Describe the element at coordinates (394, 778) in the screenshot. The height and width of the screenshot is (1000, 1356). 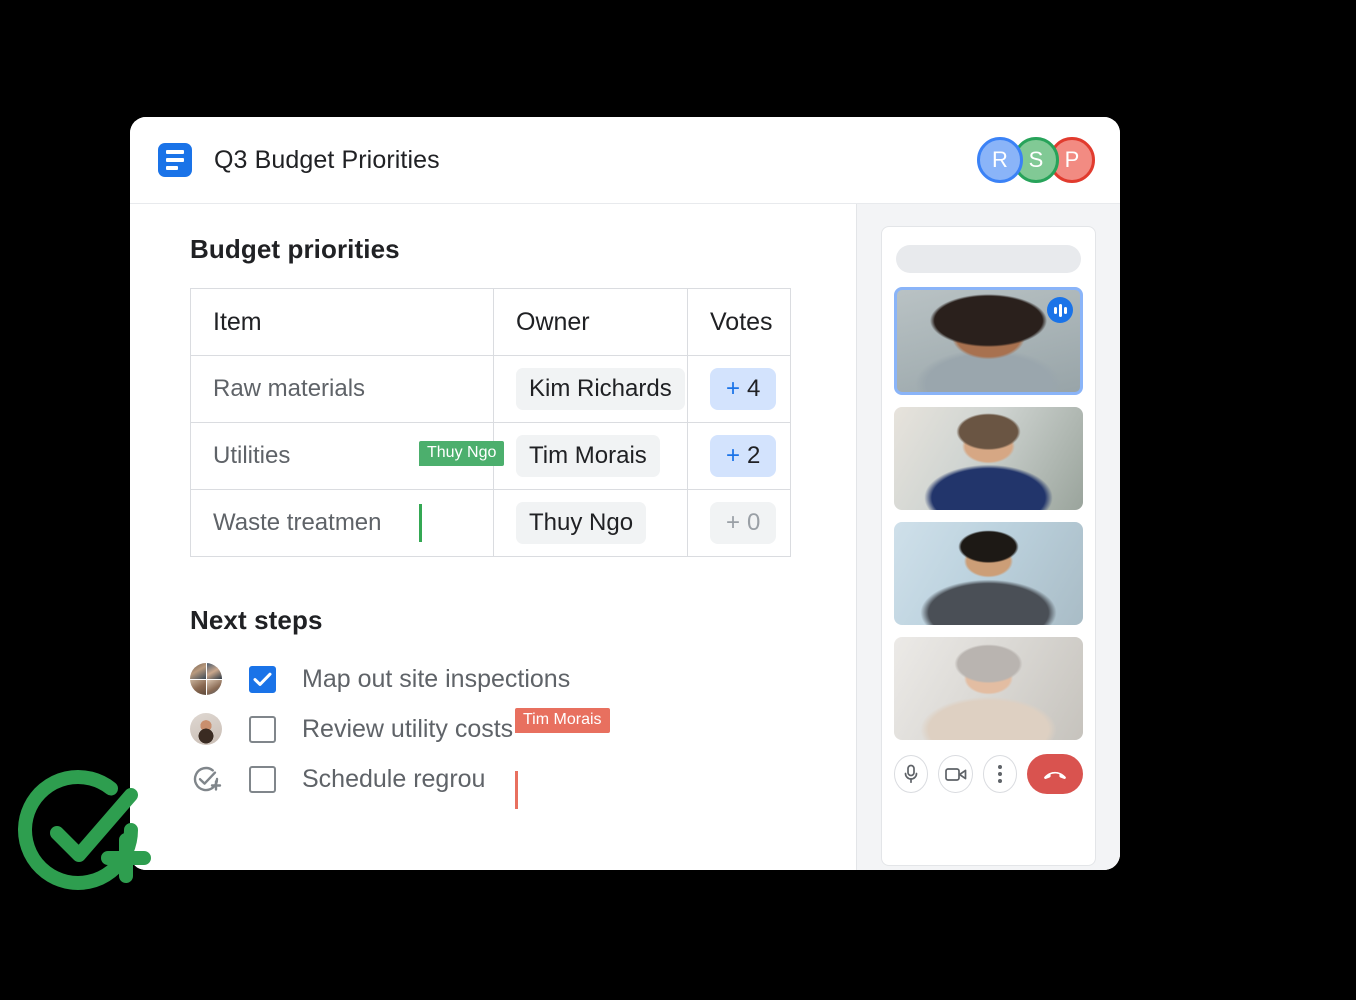
I see `list-item-label-text: Schedule regrou` at that location.